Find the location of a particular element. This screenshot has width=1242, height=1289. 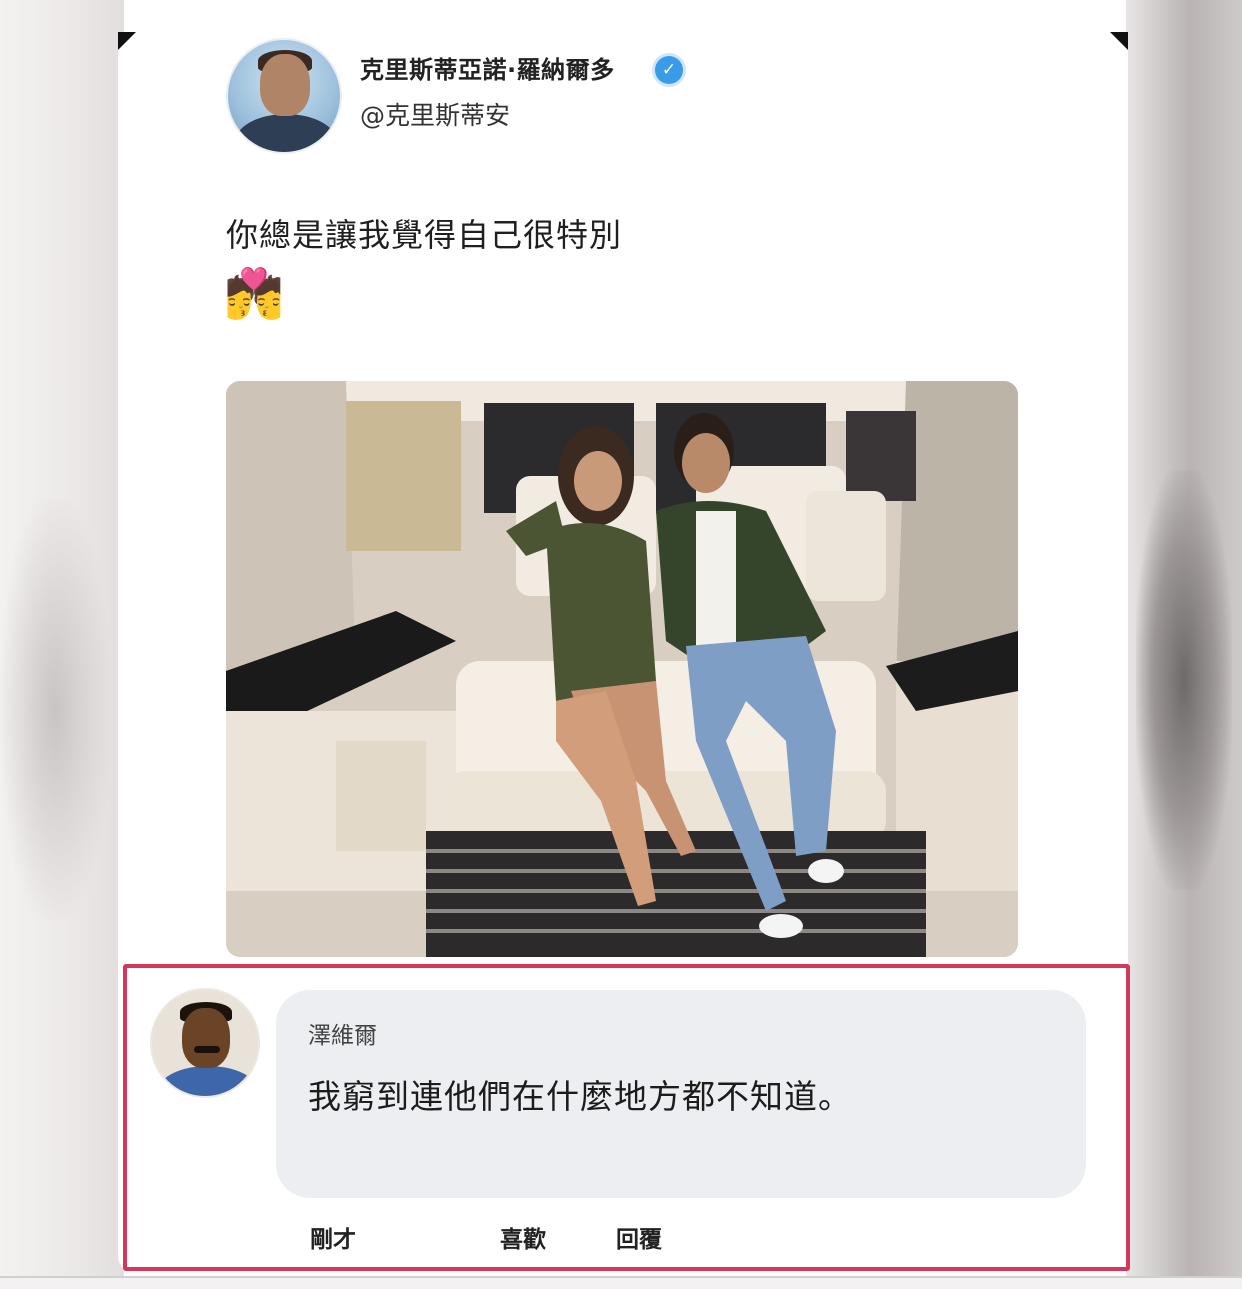

kiss-emoji: 💏 is located at coordinates (254, 294).